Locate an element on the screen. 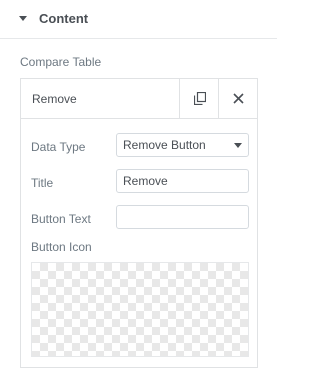 Image resolution: width=320 pixels, height=377 pixels. compare-table-label: Compare Table is located at coordinates (61, 62).